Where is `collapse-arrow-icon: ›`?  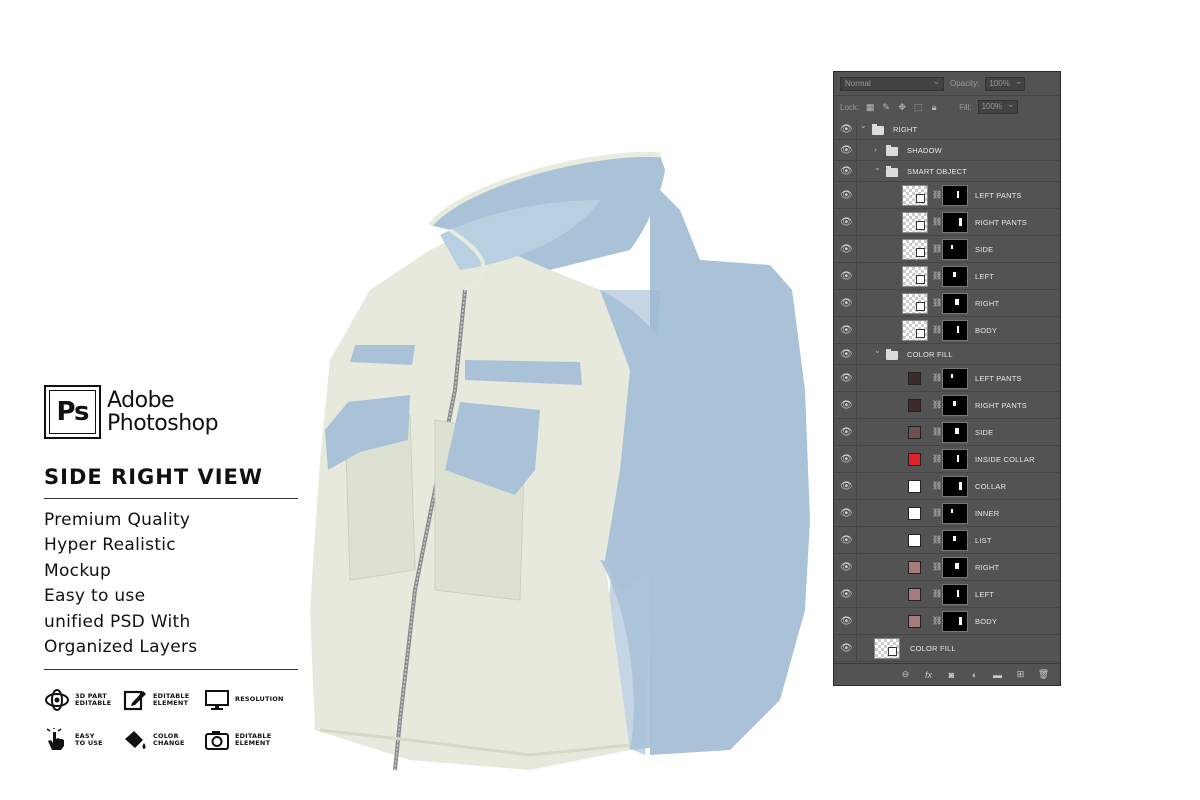 collapse-arrow-icon: › is located at coordinates (875, 149).